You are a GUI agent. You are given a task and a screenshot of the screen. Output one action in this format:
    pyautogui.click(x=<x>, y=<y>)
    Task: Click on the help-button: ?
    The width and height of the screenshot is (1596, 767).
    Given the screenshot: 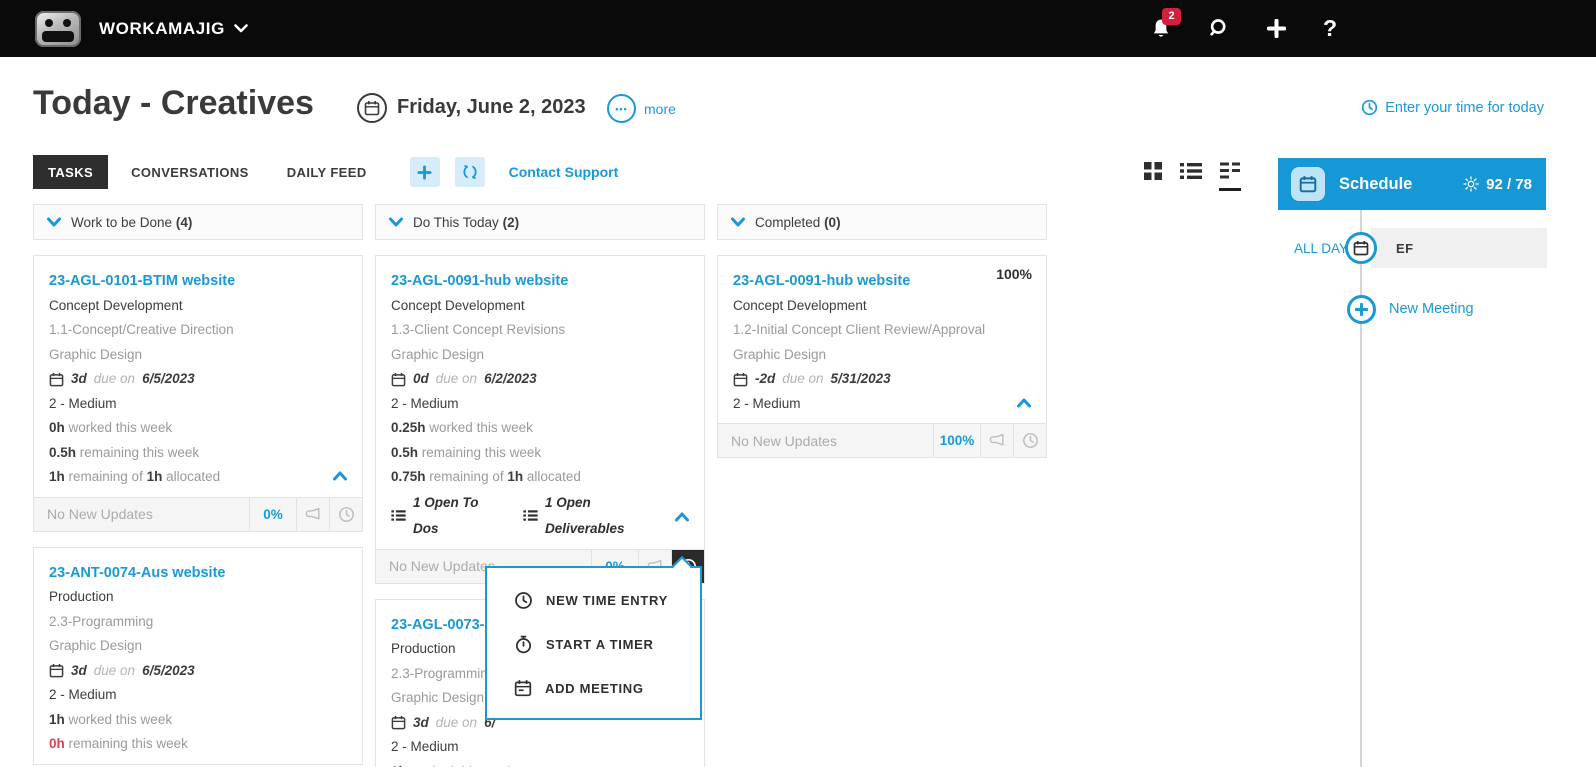 What is the action you would take?
    pyautogui.click(x=1330, y=27)
    